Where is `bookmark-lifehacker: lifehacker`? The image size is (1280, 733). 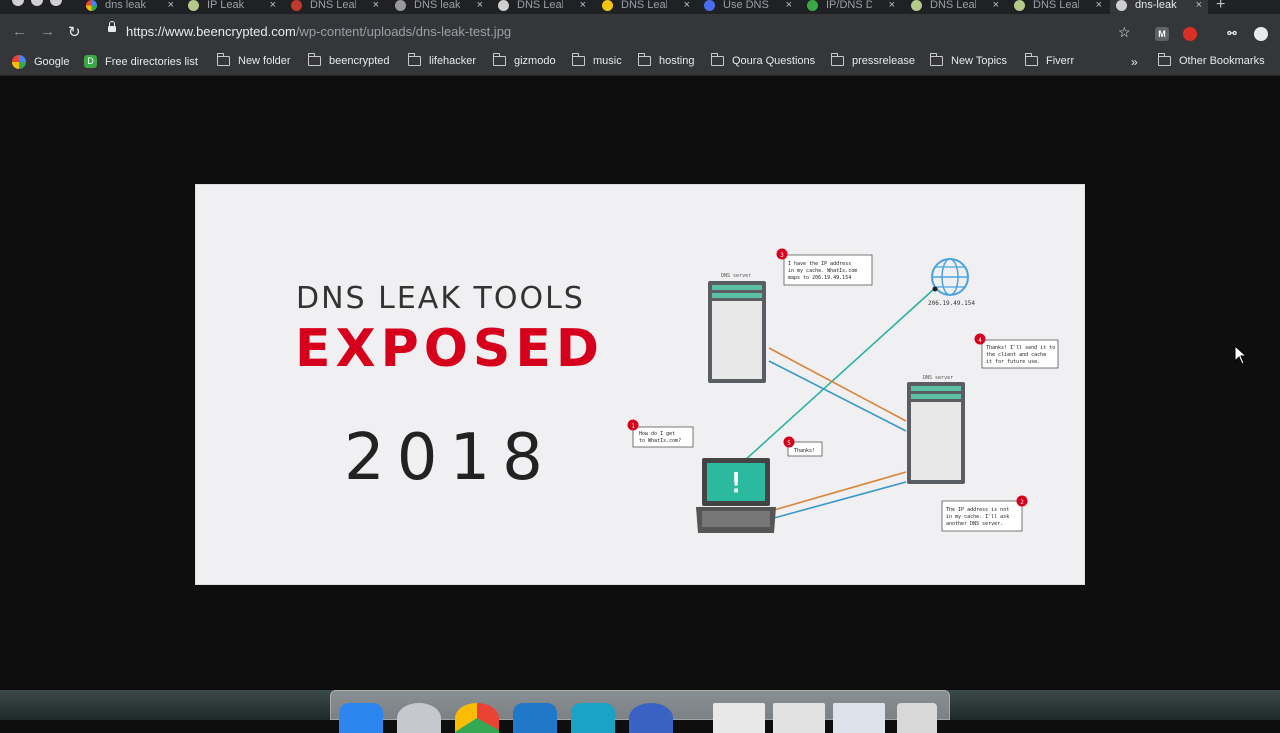
bookmark-lifehacker: lifehacker is located at coordinates (442, 60).